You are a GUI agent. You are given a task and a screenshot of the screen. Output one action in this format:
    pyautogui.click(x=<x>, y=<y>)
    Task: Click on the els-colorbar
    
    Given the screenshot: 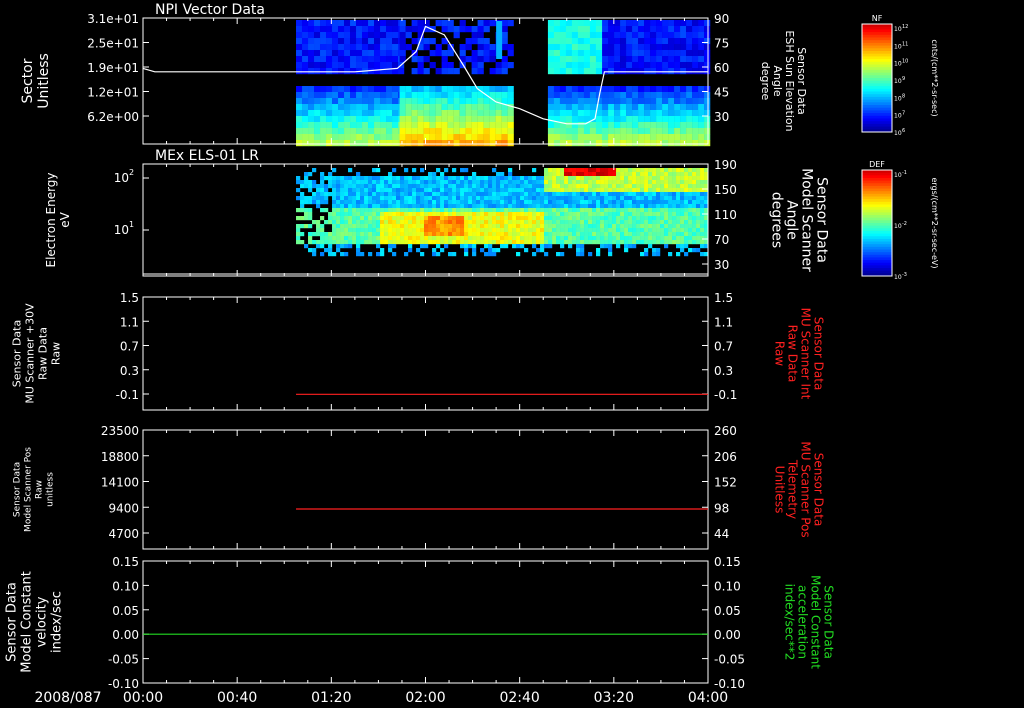 What is the action you would take?
    pyautogui.click(x=877, y=223)
    